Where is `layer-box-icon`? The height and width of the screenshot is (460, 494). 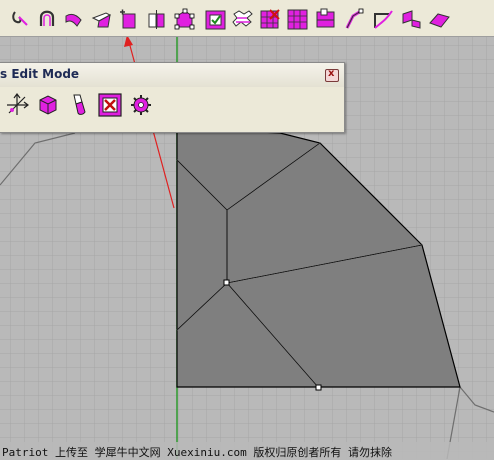 layer-box-icon is located at coordinates (325, 19).